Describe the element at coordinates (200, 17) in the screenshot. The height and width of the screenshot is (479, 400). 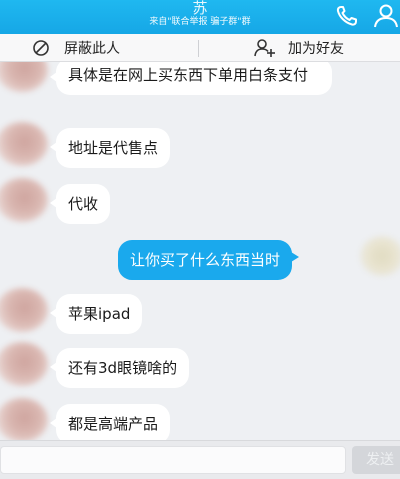
I see `chat-header: 苏 来自"联合举报 骗子群"群` at that location.